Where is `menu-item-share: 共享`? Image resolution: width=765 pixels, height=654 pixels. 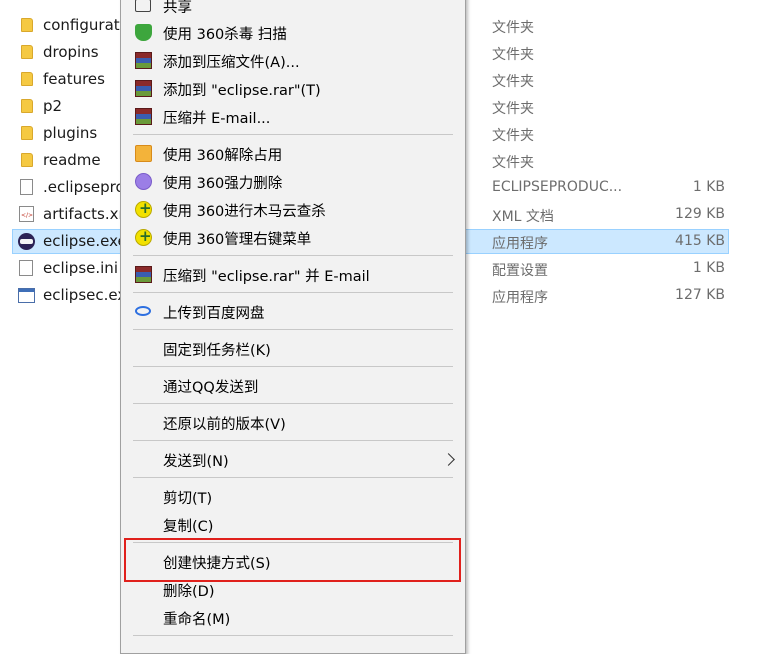
menu-item-share: 共享 is located at coordinates (293, 9).